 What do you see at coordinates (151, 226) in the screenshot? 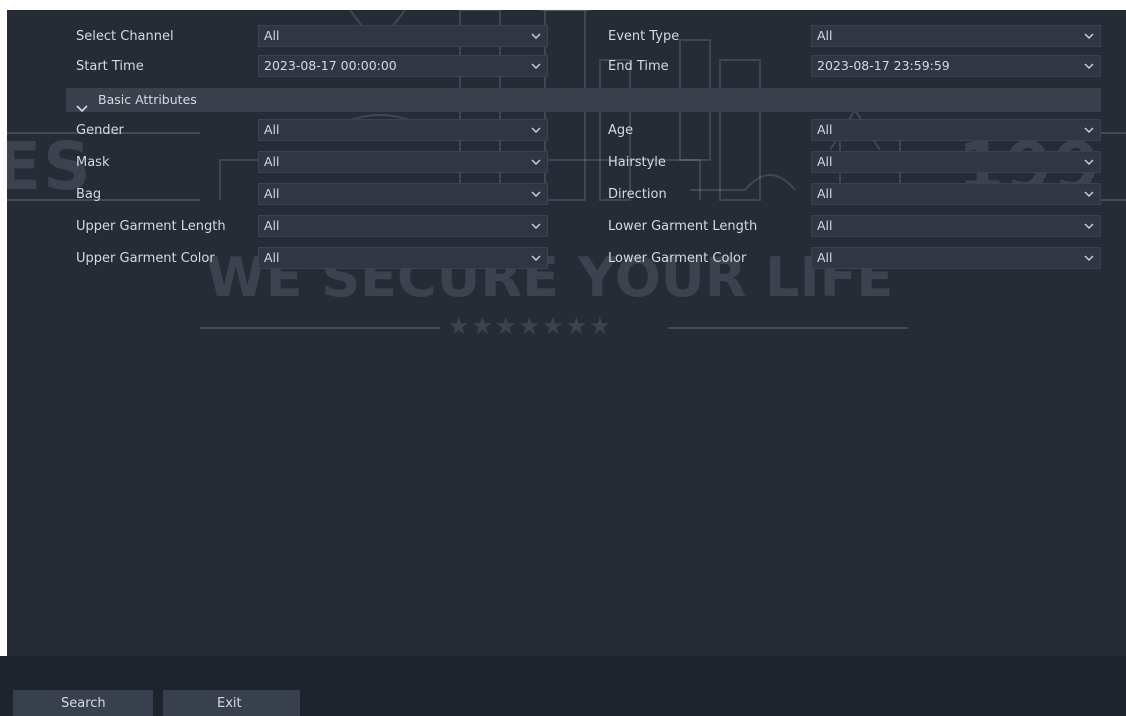
I see `upper-garment-length-label: Upper Garment Length` at bounding box center [151, 226].